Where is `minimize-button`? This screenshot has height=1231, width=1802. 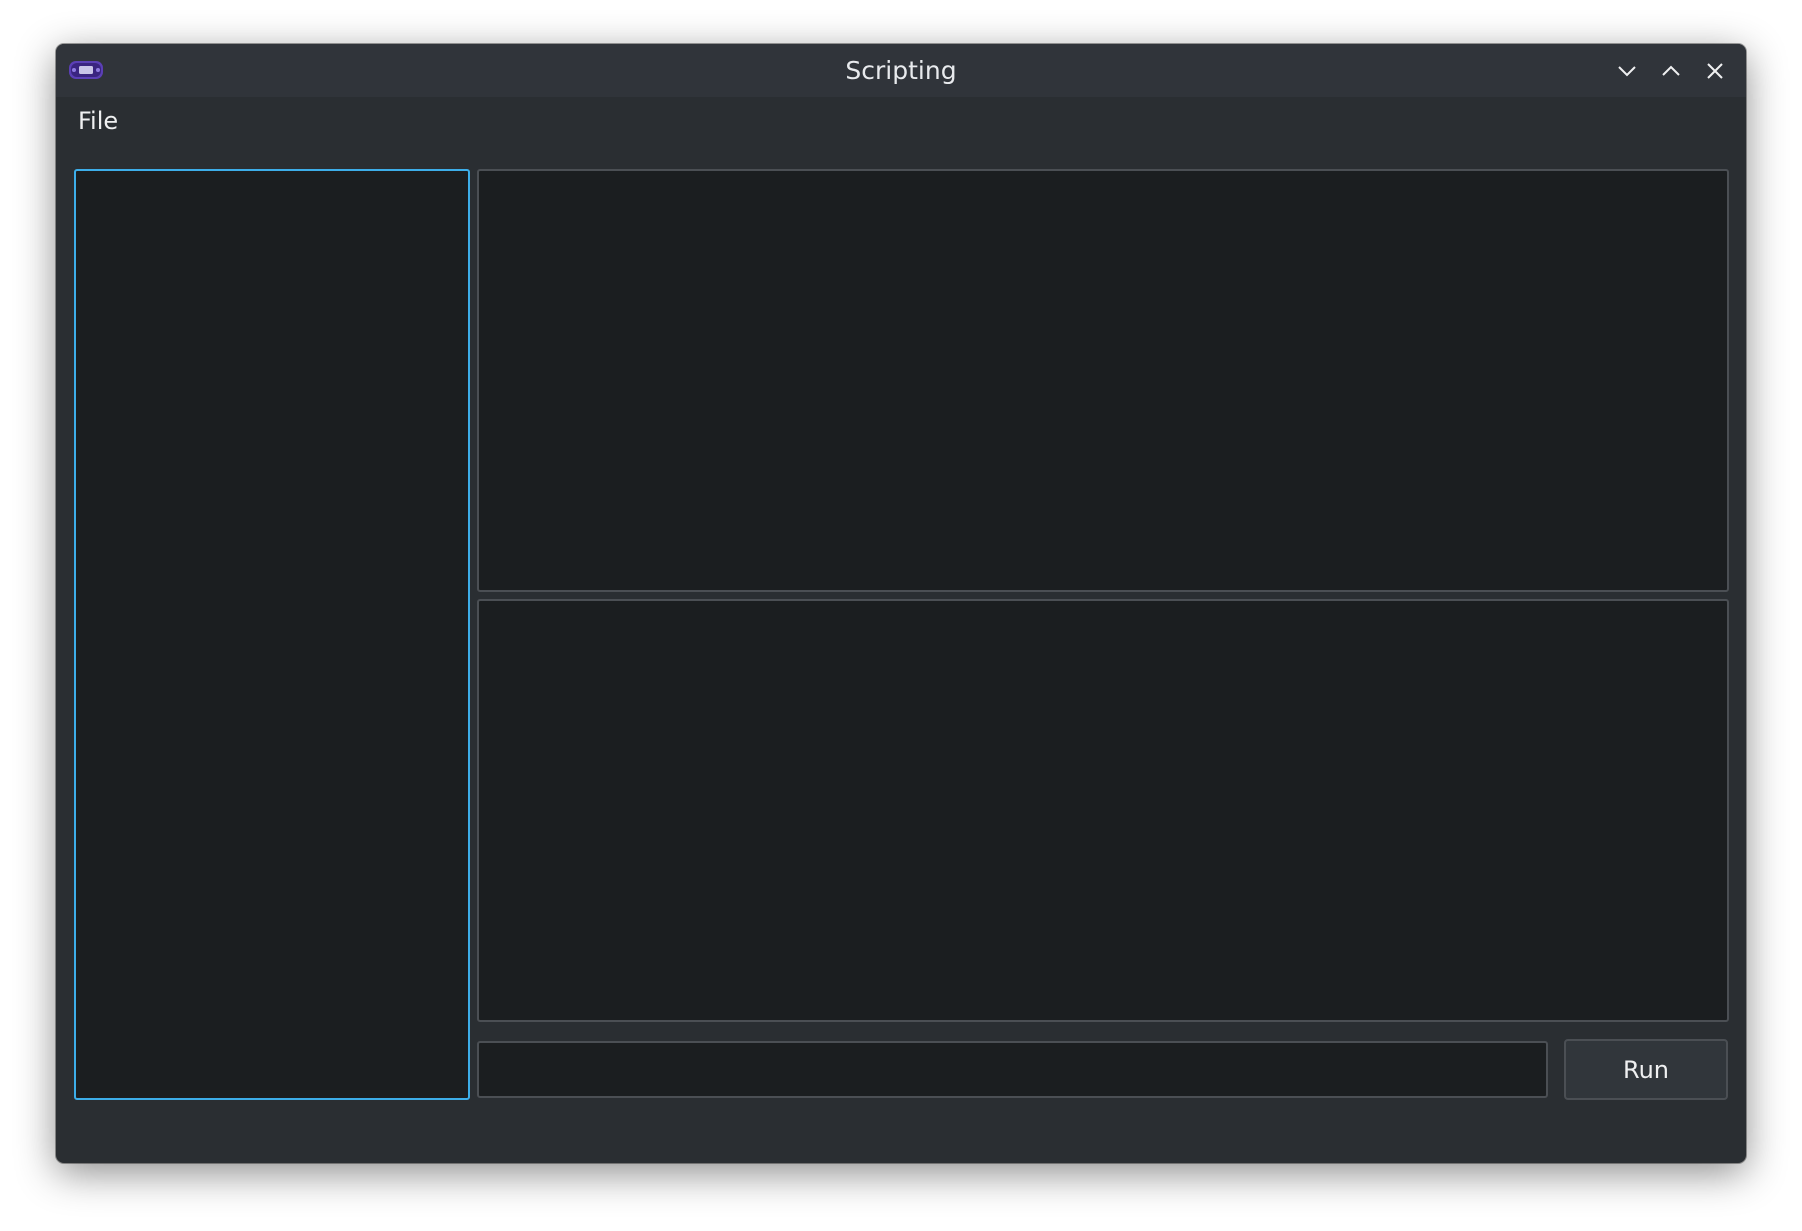 minimize-button is located at coordinates (1627, 71).